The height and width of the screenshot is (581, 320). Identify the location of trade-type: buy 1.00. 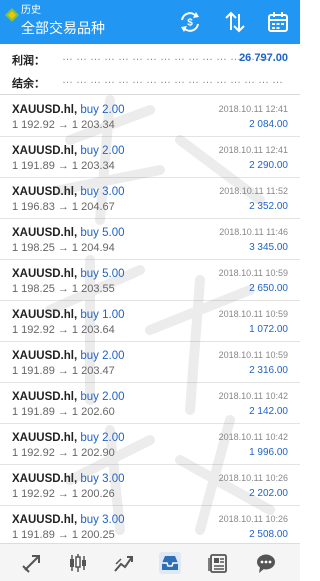
(102, 315).